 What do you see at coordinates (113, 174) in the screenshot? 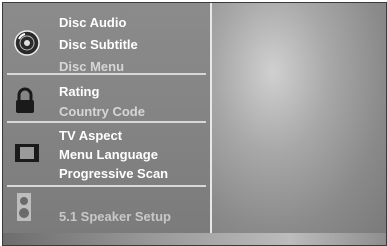
I see `menu-item-progressive-scan: Progressive Scan` at bounding box center [113, 174].